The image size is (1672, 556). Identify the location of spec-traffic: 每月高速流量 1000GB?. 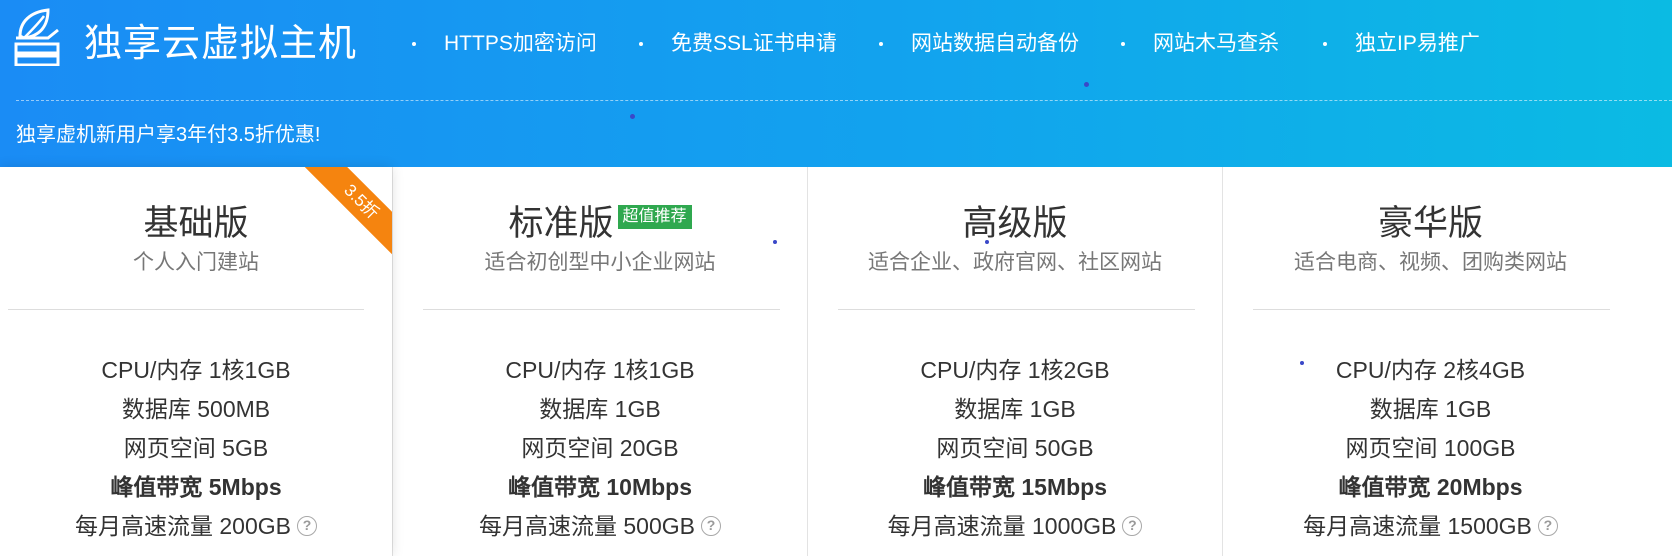
(1015, 526).